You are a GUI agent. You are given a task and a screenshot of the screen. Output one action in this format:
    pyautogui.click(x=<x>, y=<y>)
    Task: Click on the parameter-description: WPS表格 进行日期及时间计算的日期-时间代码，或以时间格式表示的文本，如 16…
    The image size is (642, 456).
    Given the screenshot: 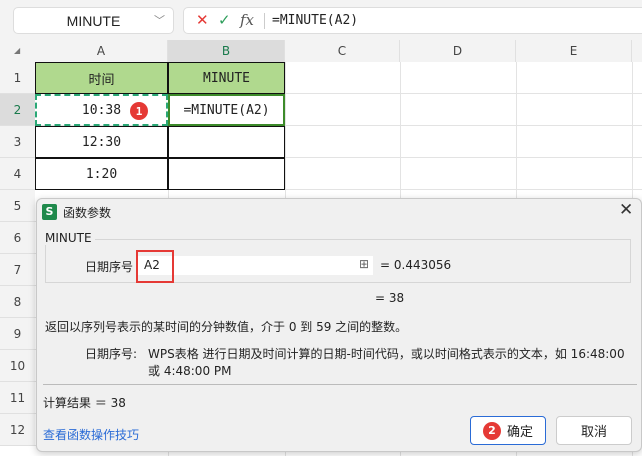 What is the action you would take?
    pyautogui.click(x=386, y=354)
    